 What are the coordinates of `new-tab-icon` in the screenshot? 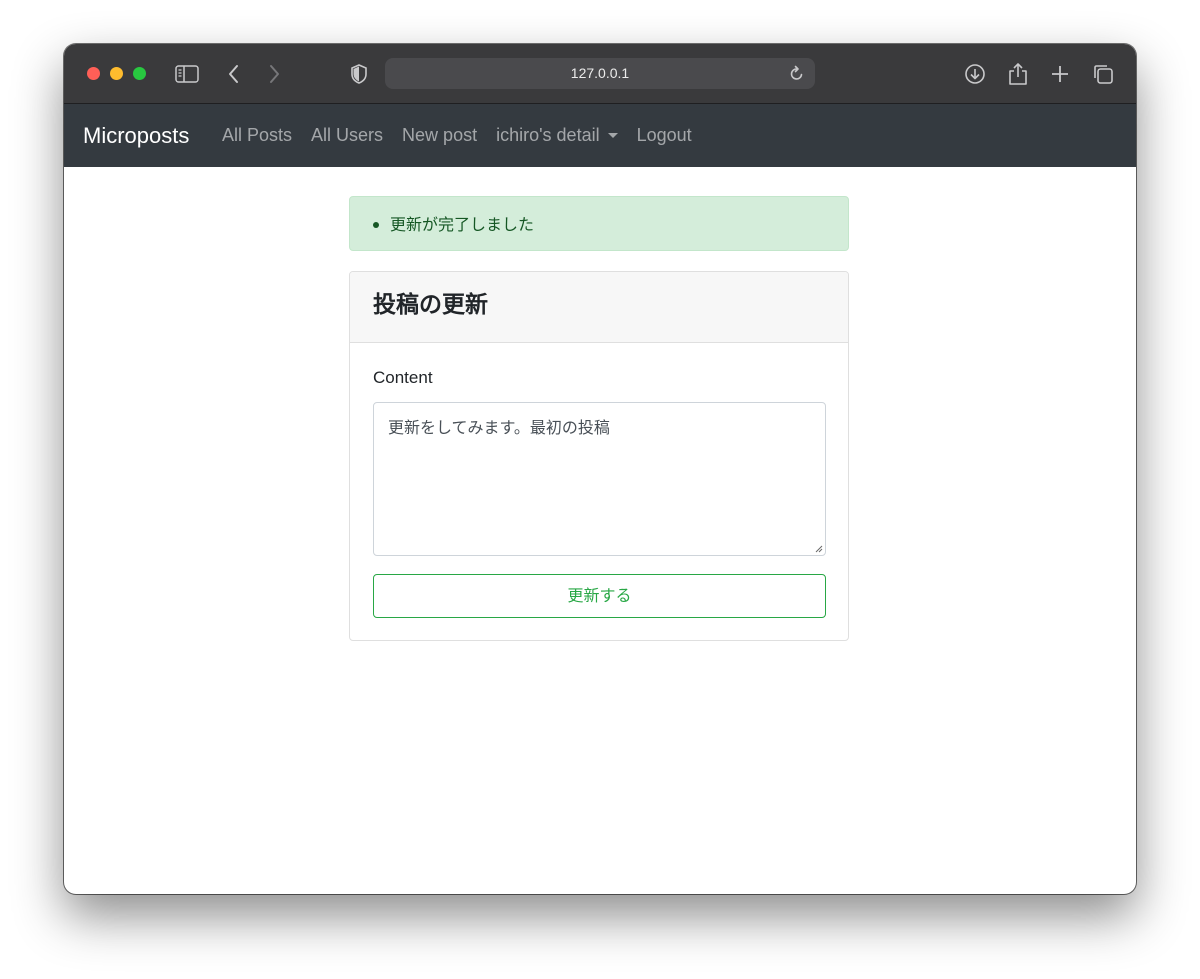 It's located at (1060, 74).